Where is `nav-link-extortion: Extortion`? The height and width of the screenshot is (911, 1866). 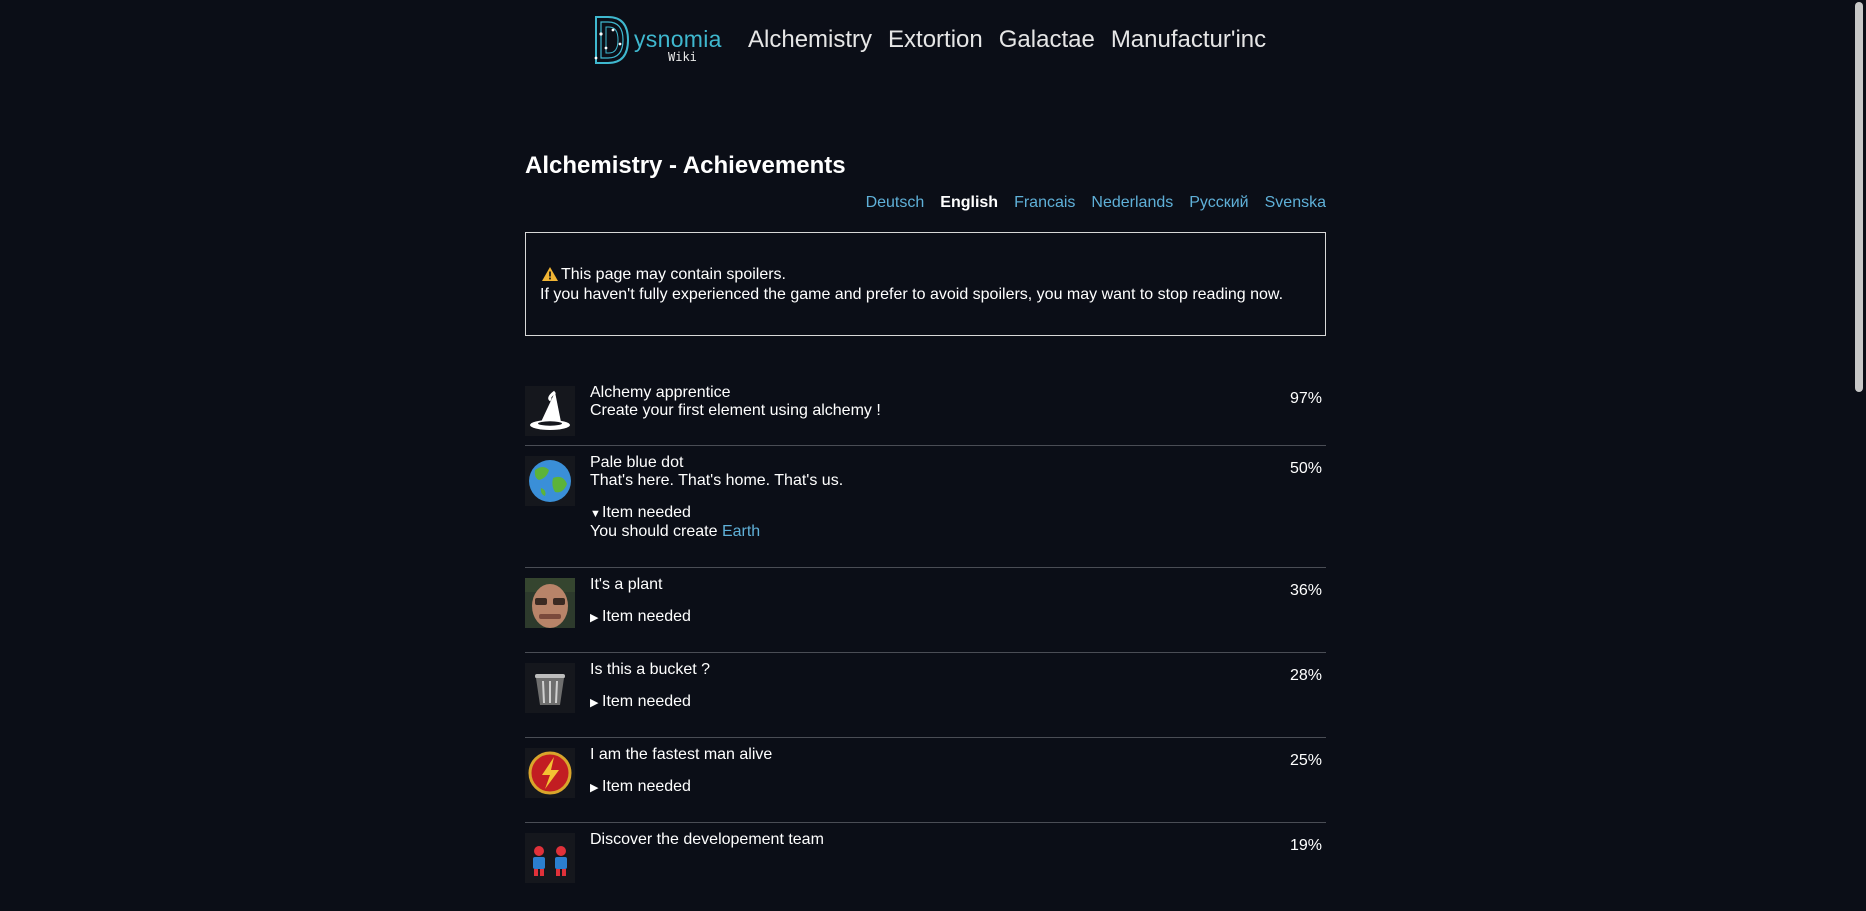 nav-link-extortion: Extortion is located at coordinates (935, 40).